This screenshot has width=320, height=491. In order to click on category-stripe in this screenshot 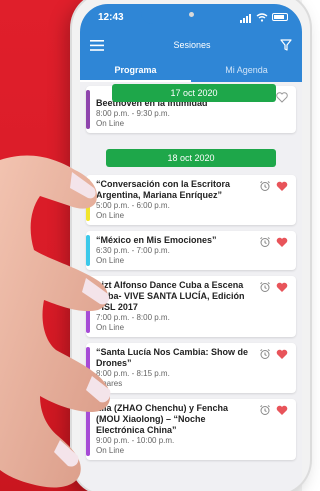, I will do `click(88, 109)`.